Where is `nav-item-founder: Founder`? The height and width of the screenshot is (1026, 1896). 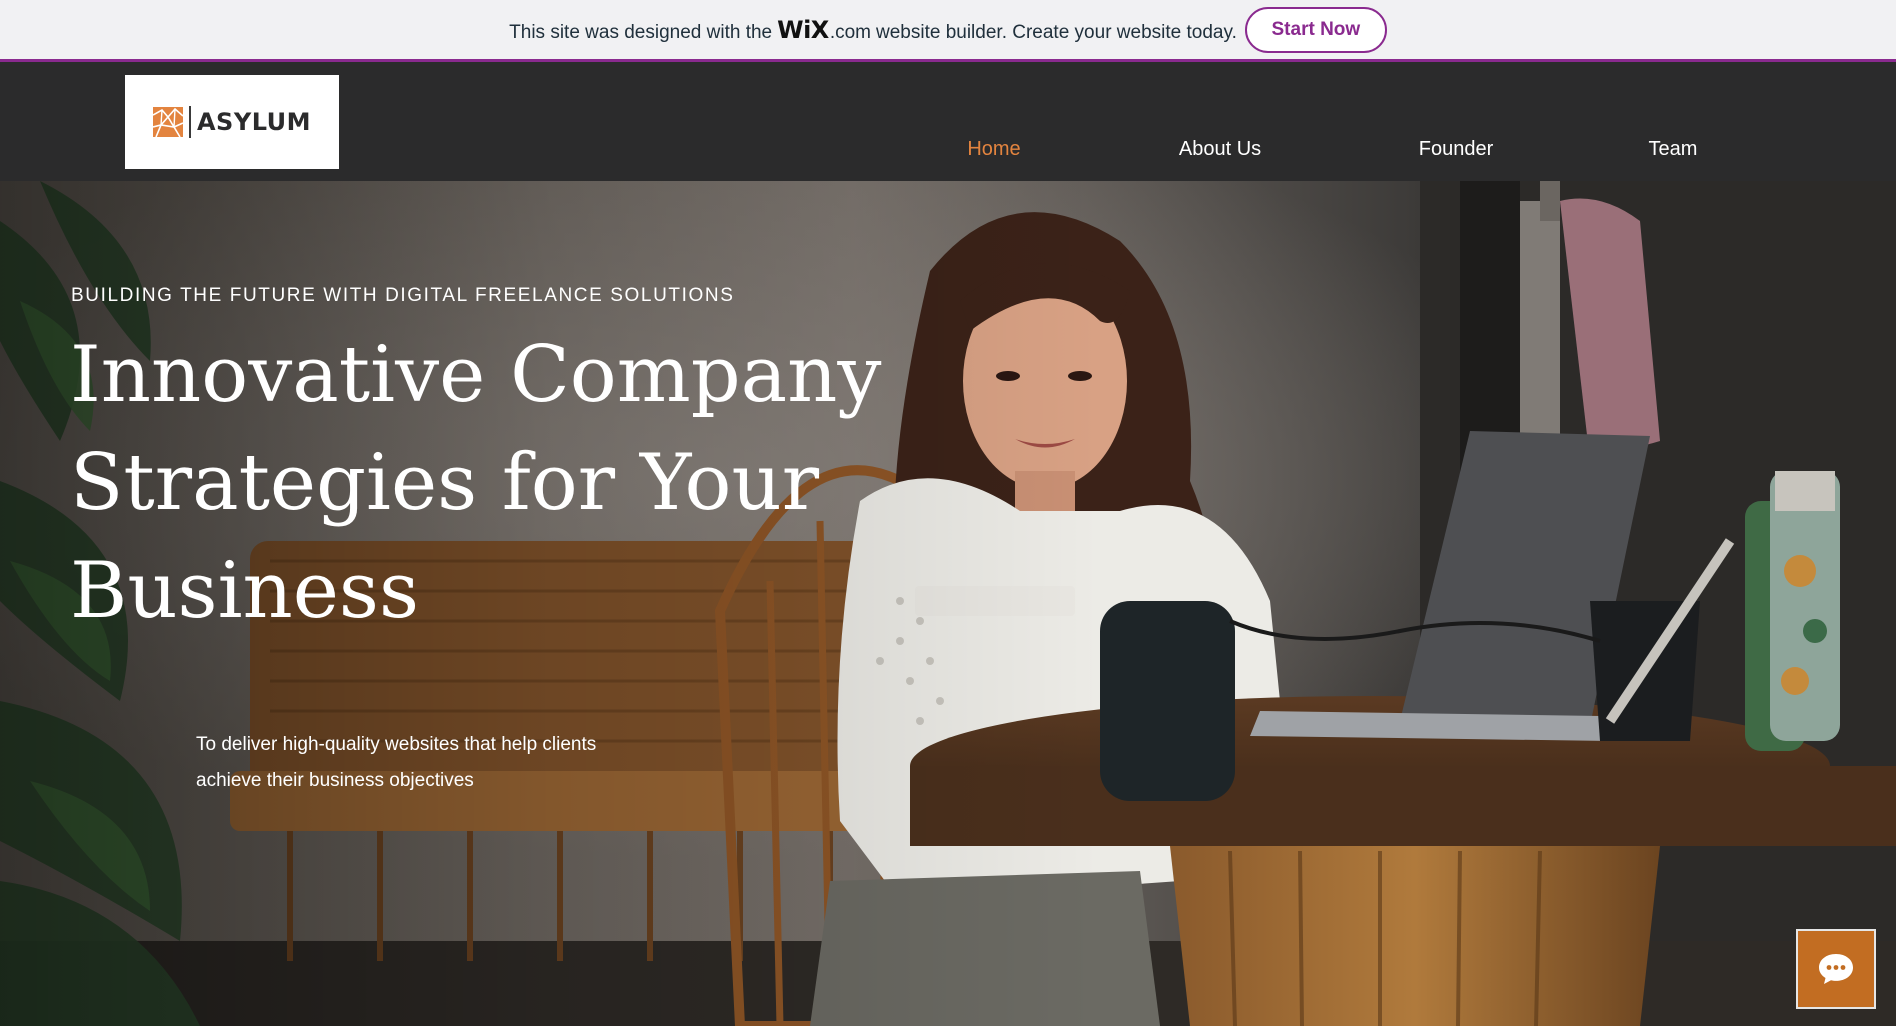
nav-item-founder: Founder is located at coordinates (1456, 149).